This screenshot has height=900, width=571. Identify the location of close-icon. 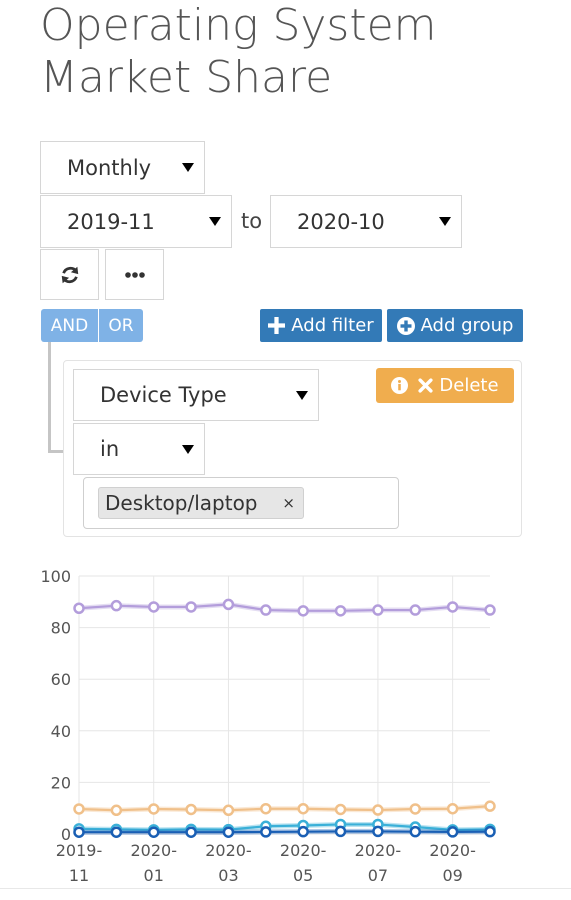
(425, 385).